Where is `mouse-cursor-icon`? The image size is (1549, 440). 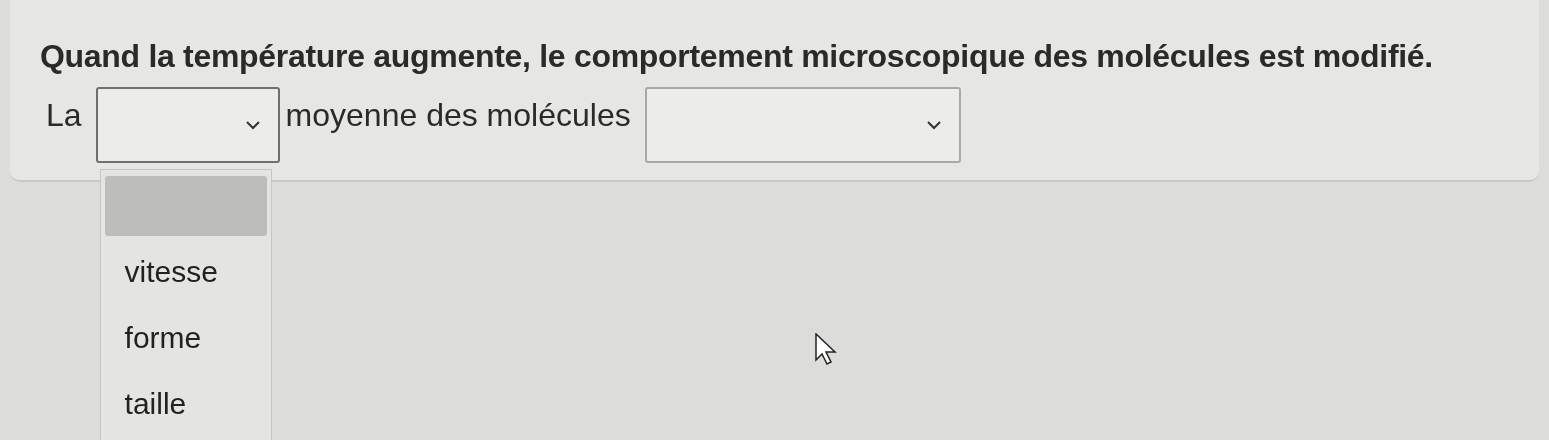
mouse-cursor-icon is located at coordinates (826, 349).